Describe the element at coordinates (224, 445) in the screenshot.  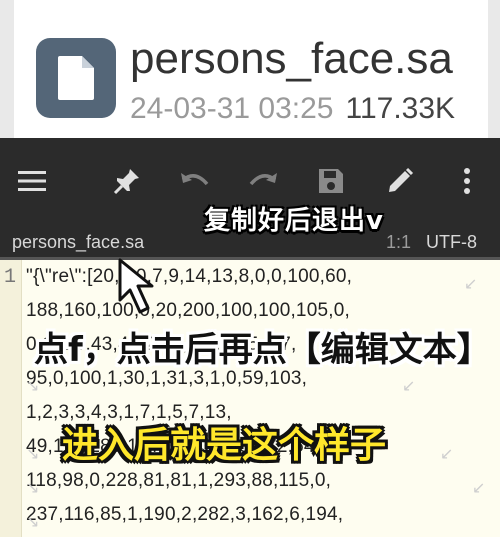
I see `result-caption: 进入后就是这个样子` at that location.